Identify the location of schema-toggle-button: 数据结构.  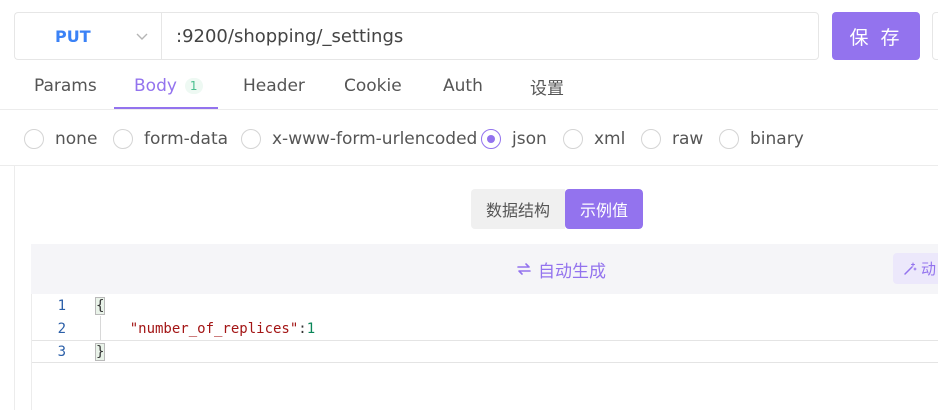
(518, 209).